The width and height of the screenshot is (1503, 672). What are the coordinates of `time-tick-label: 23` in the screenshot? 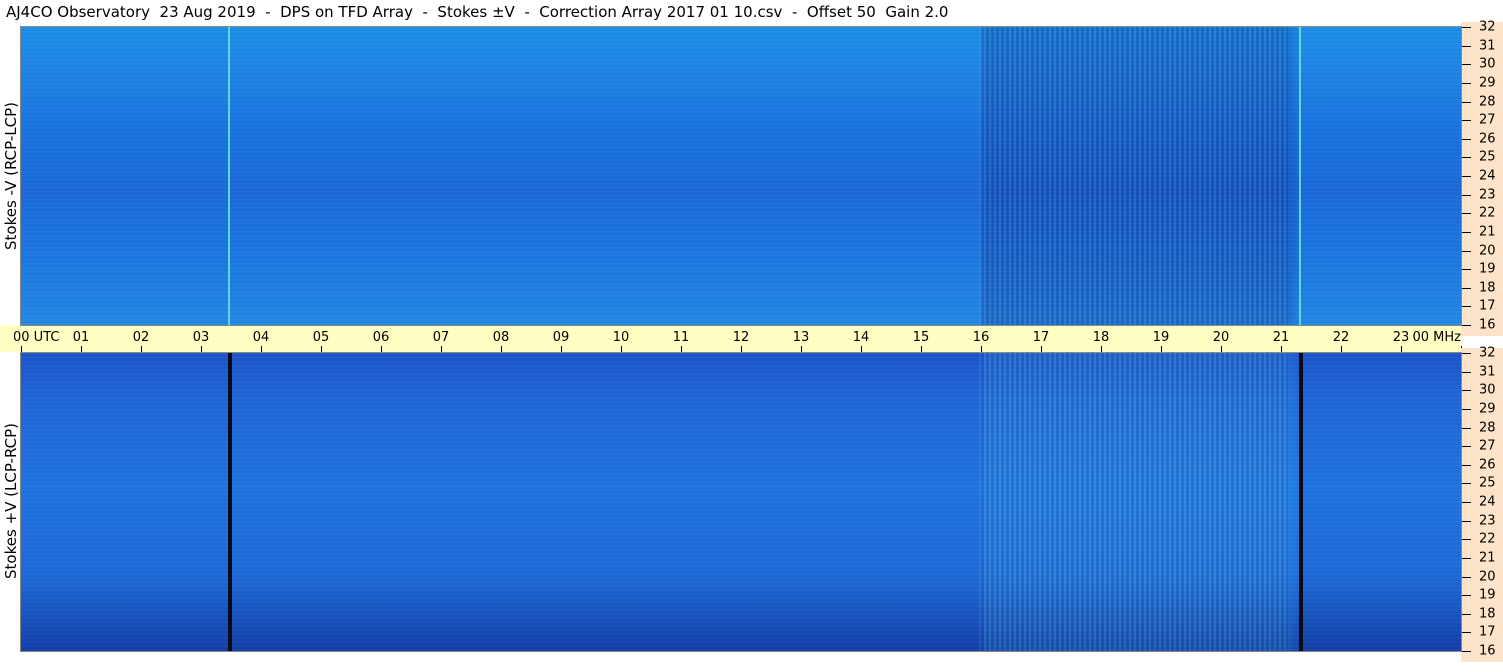 It's located at (1401, 337).